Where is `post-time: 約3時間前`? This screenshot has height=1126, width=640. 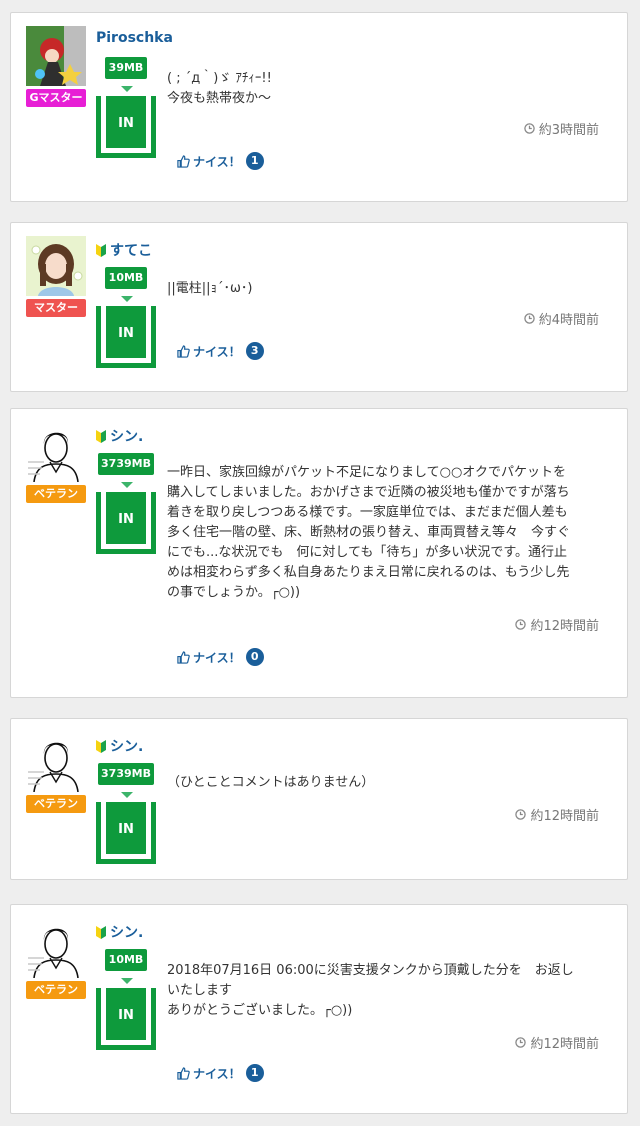 post-time: 約3時間前 is located at coordinates (561, 128).